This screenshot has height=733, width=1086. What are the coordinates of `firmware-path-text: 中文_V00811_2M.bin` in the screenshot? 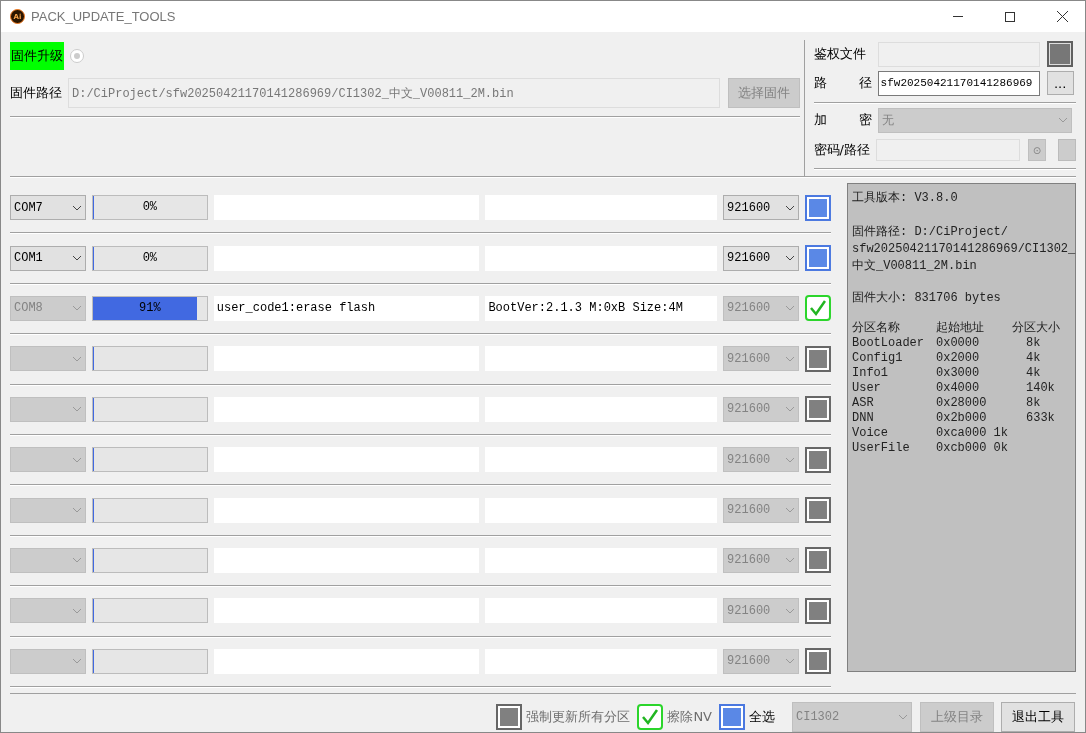 It's located at (915, 266).